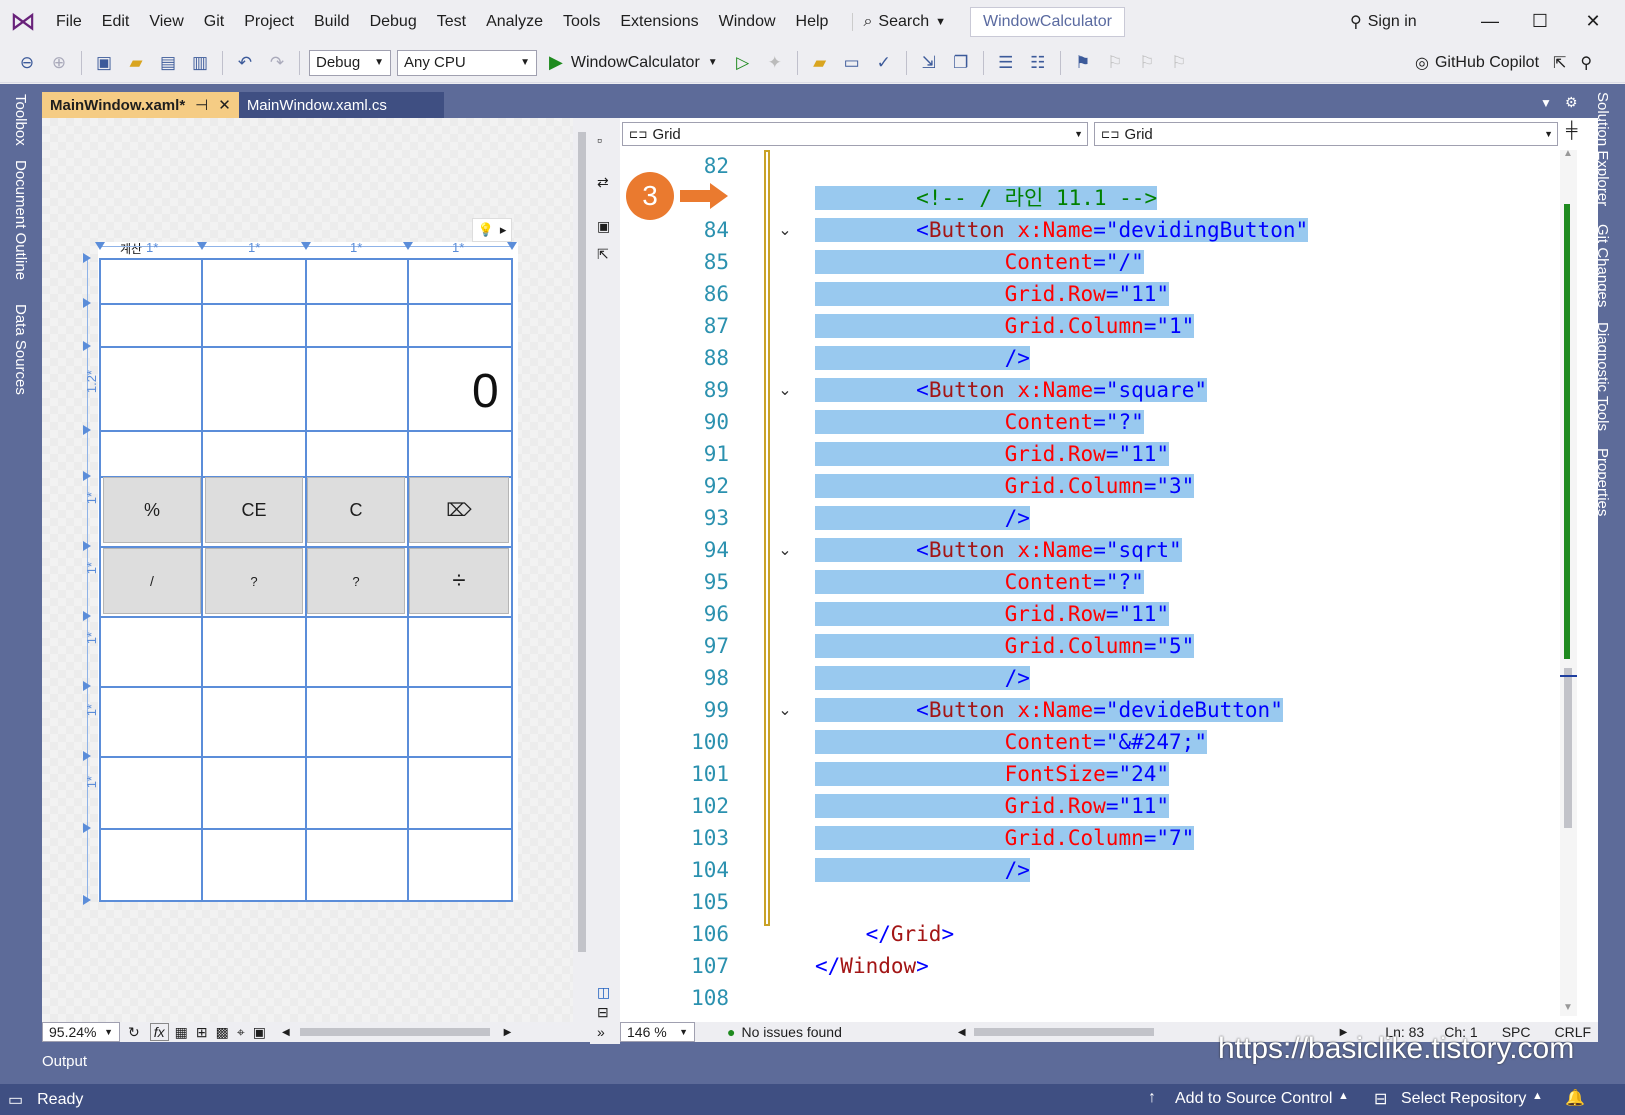  Describe the element at coordinates (1061, 646) in the screenshot. I see `code-line: Grid.Column="5"` at that location.